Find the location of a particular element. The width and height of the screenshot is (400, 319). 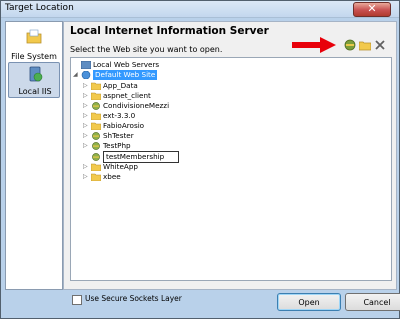

secure-sockets-label: Use Secure Sockets Layer is located at coordinates (133, 298).